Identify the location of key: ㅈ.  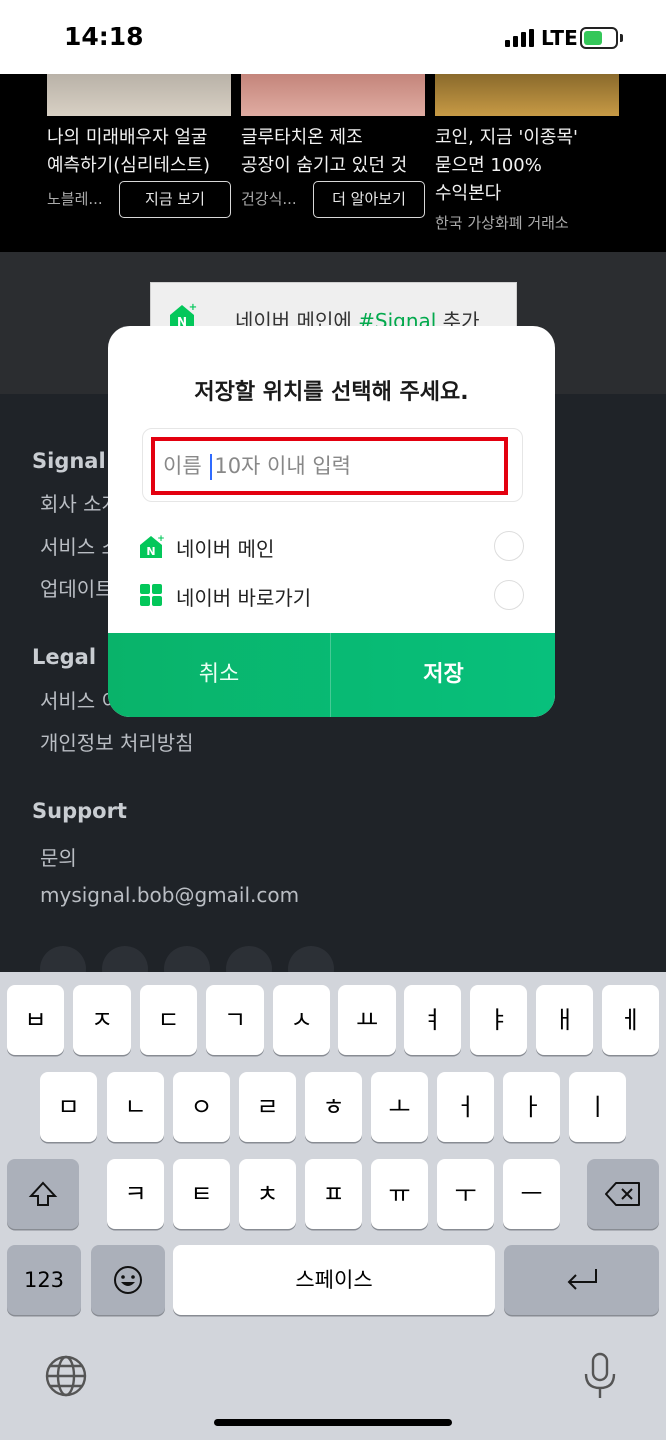
(102, 1020).